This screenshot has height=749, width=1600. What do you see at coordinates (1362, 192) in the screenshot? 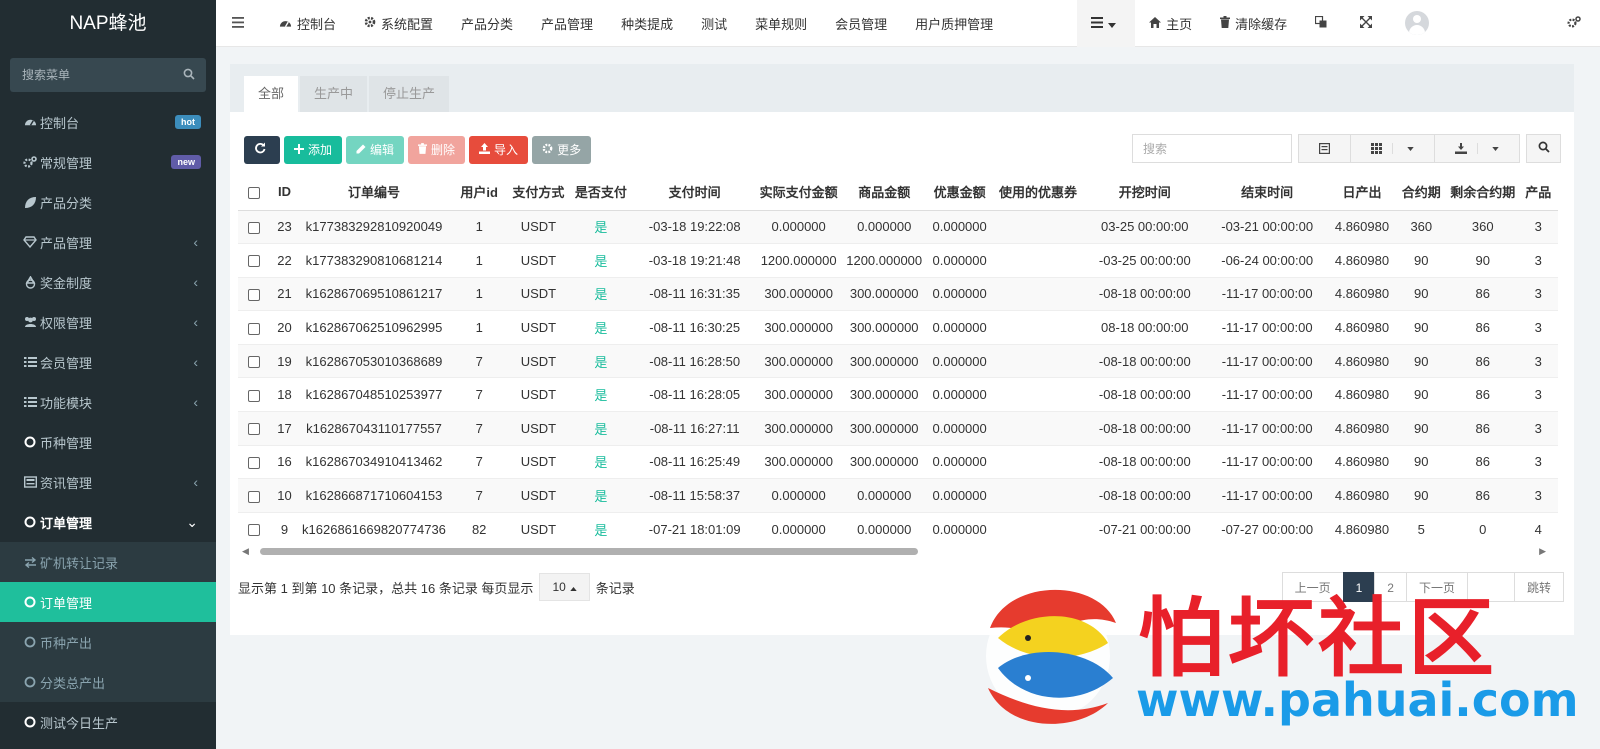
I see `col-header: 日产出` at bounding box center [1362, 192].